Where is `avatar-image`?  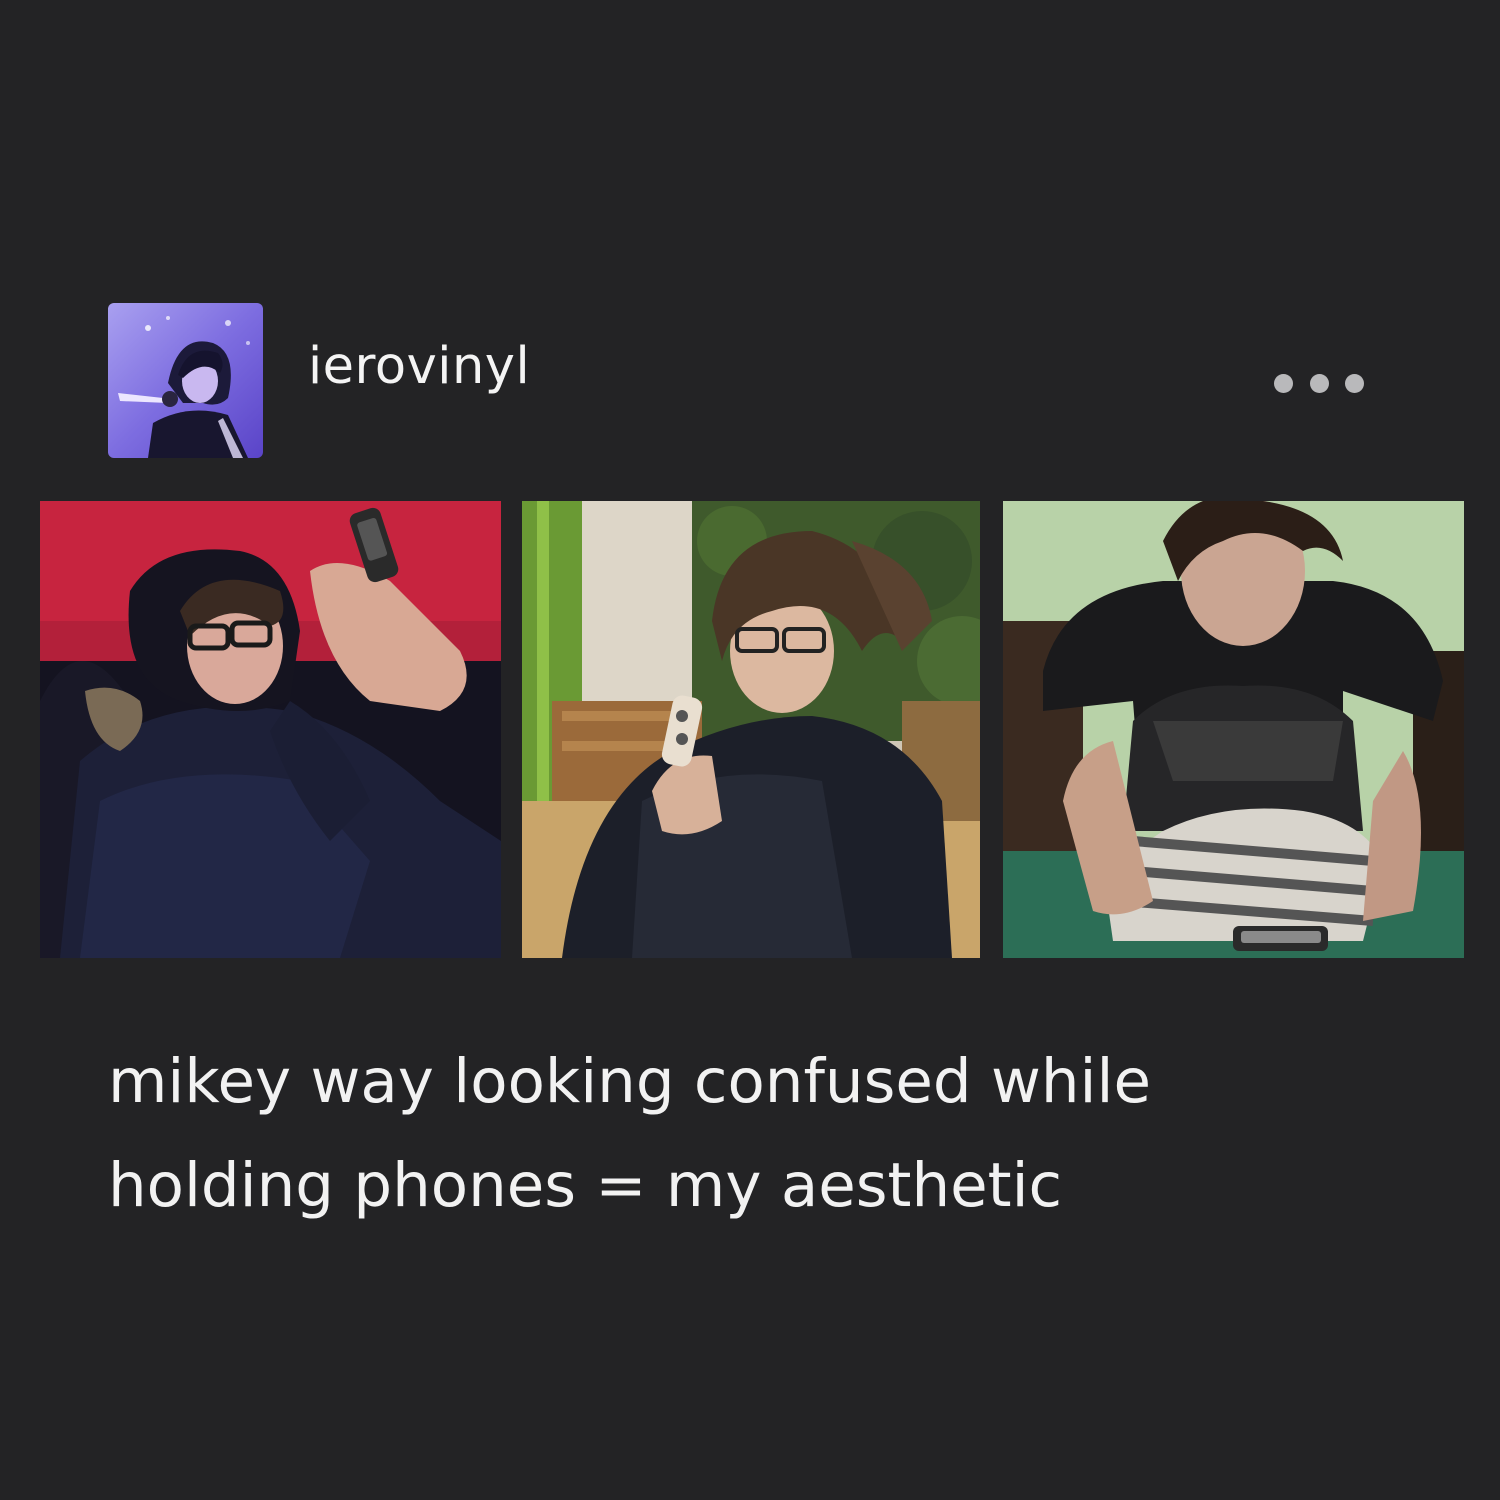 avatar-image is located at coordinates (185, 380).